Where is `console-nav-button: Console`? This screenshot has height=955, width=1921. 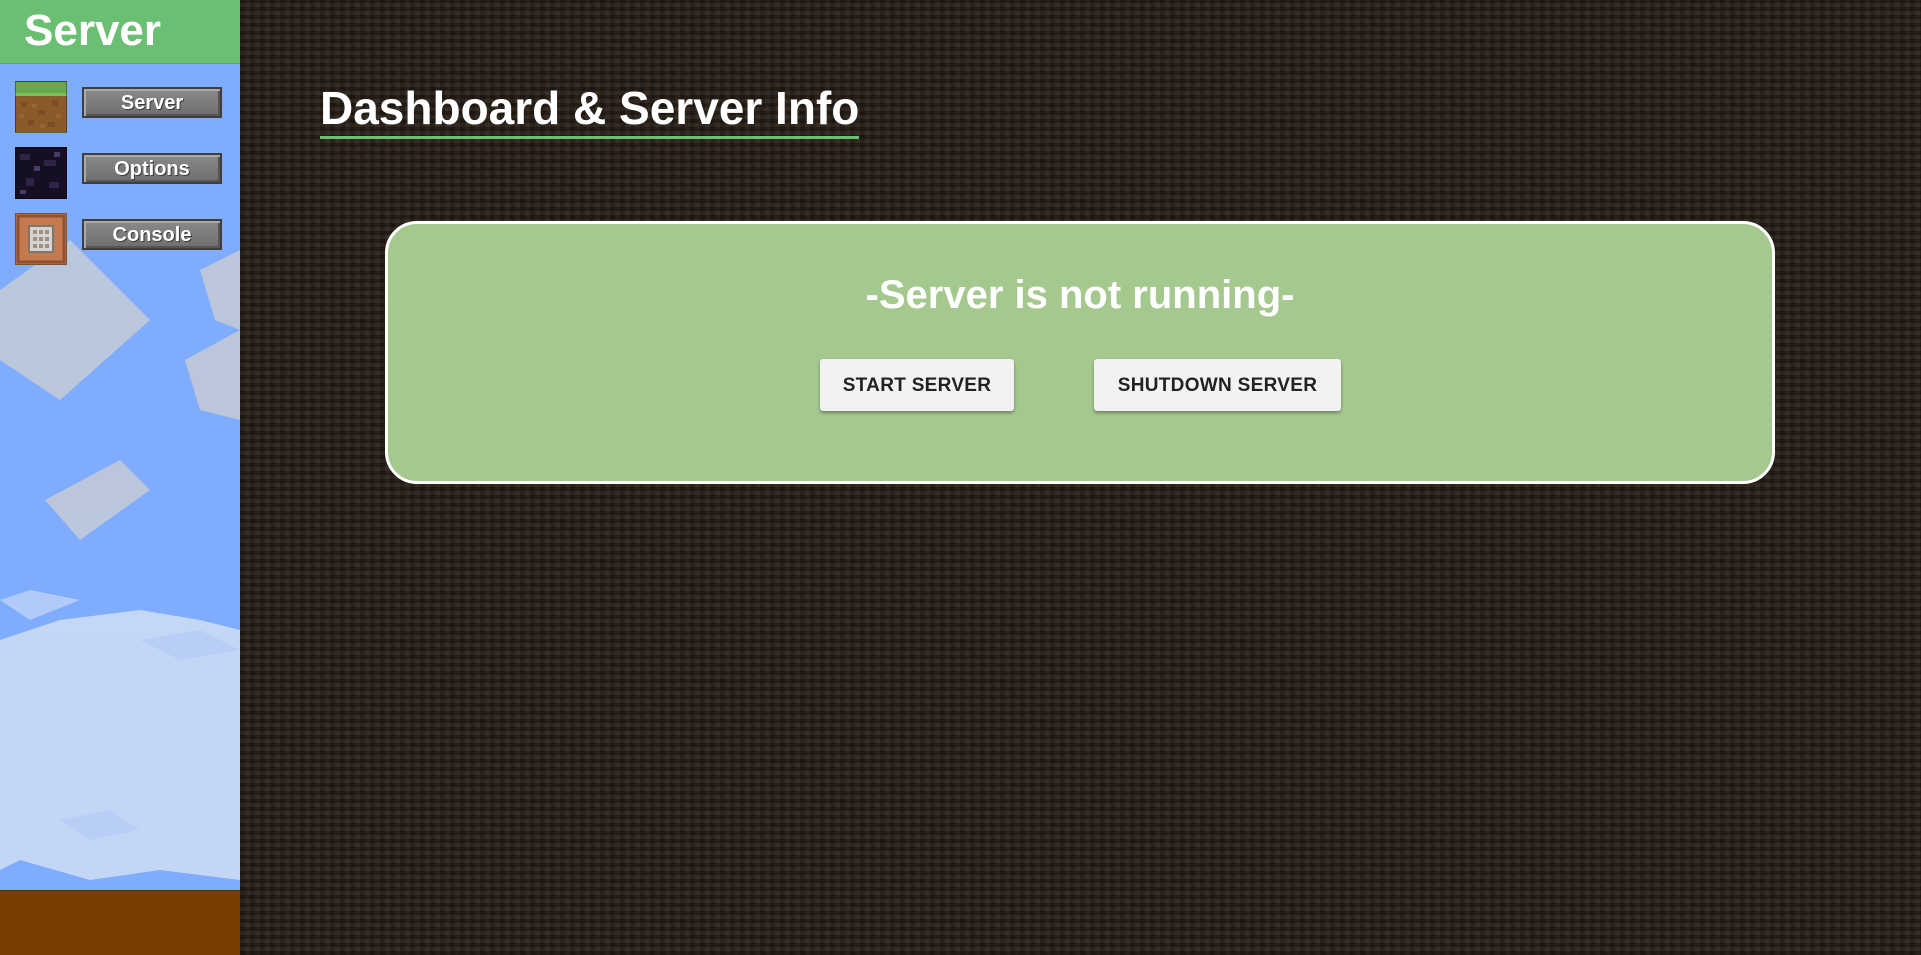
console-nav-button: Console is located at coordinates (152, 234).